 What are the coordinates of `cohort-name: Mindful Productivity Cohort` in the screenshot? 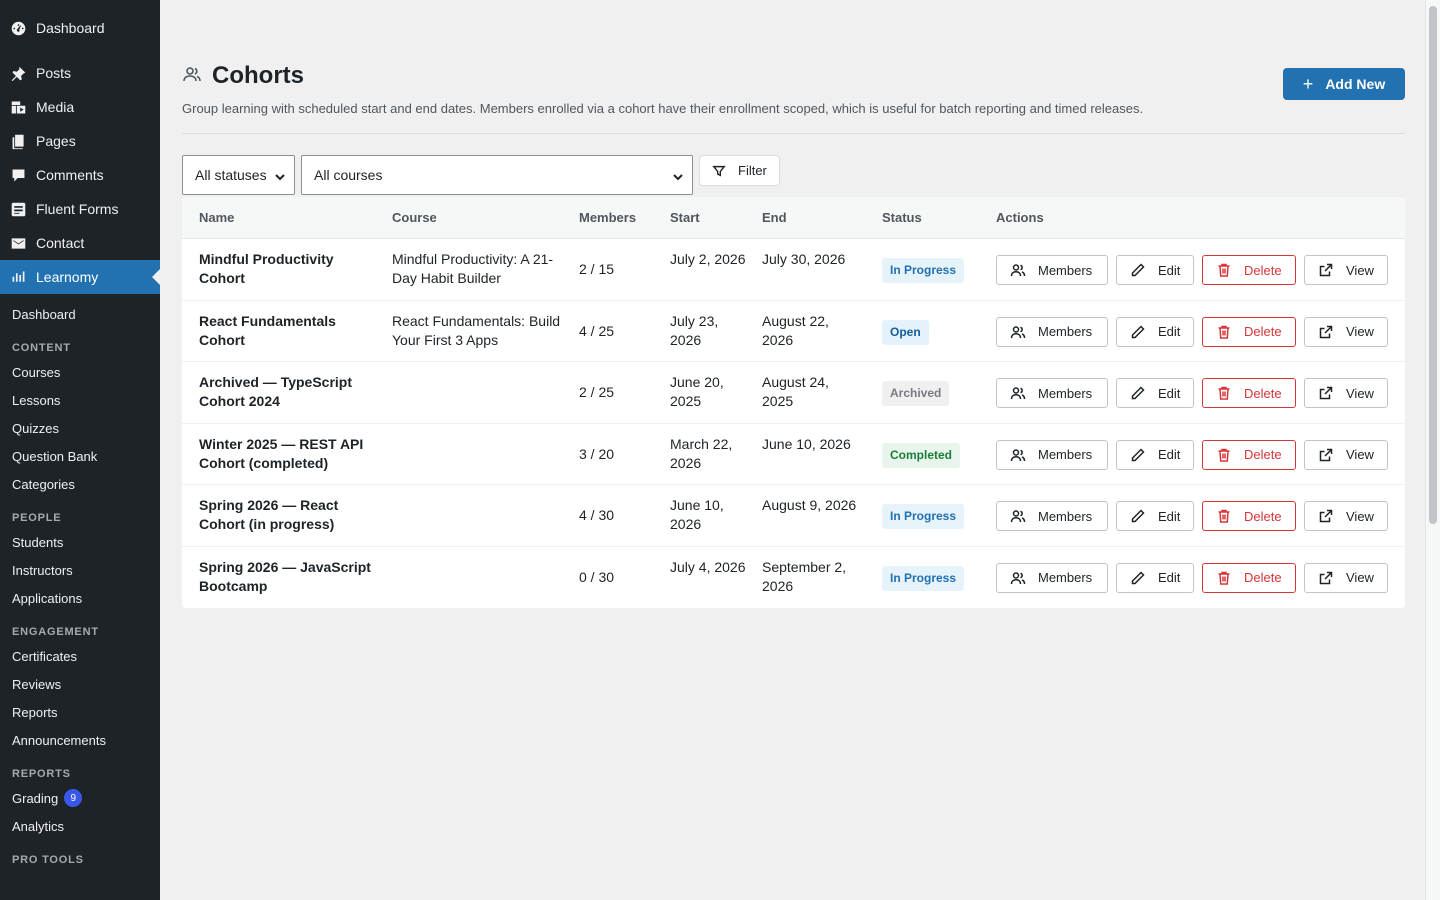 It's located at (286, 269).